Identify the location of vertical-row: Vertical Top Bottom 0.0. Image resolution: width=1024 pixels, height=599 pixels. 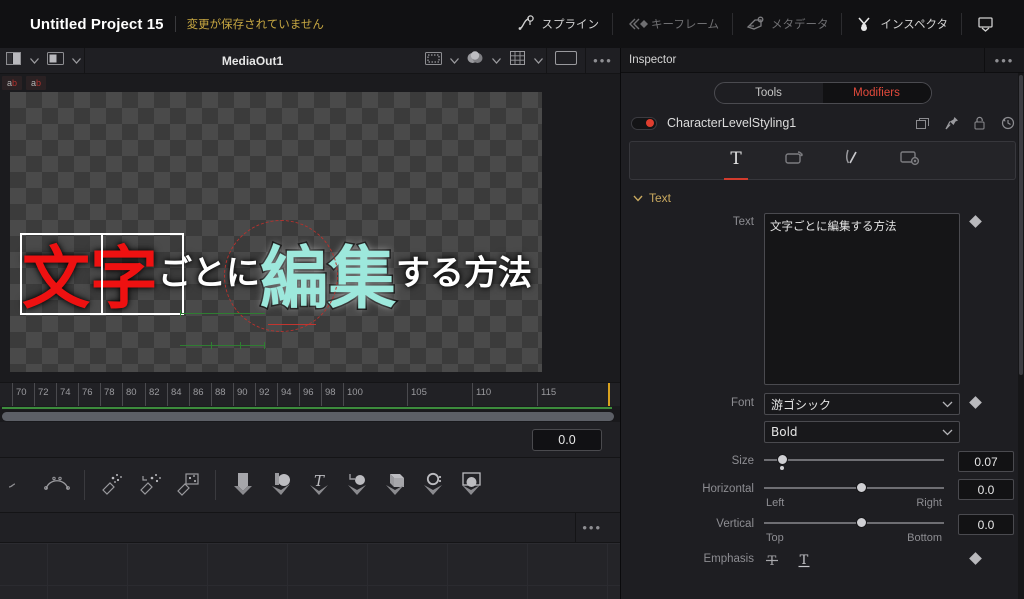
(822, 529).